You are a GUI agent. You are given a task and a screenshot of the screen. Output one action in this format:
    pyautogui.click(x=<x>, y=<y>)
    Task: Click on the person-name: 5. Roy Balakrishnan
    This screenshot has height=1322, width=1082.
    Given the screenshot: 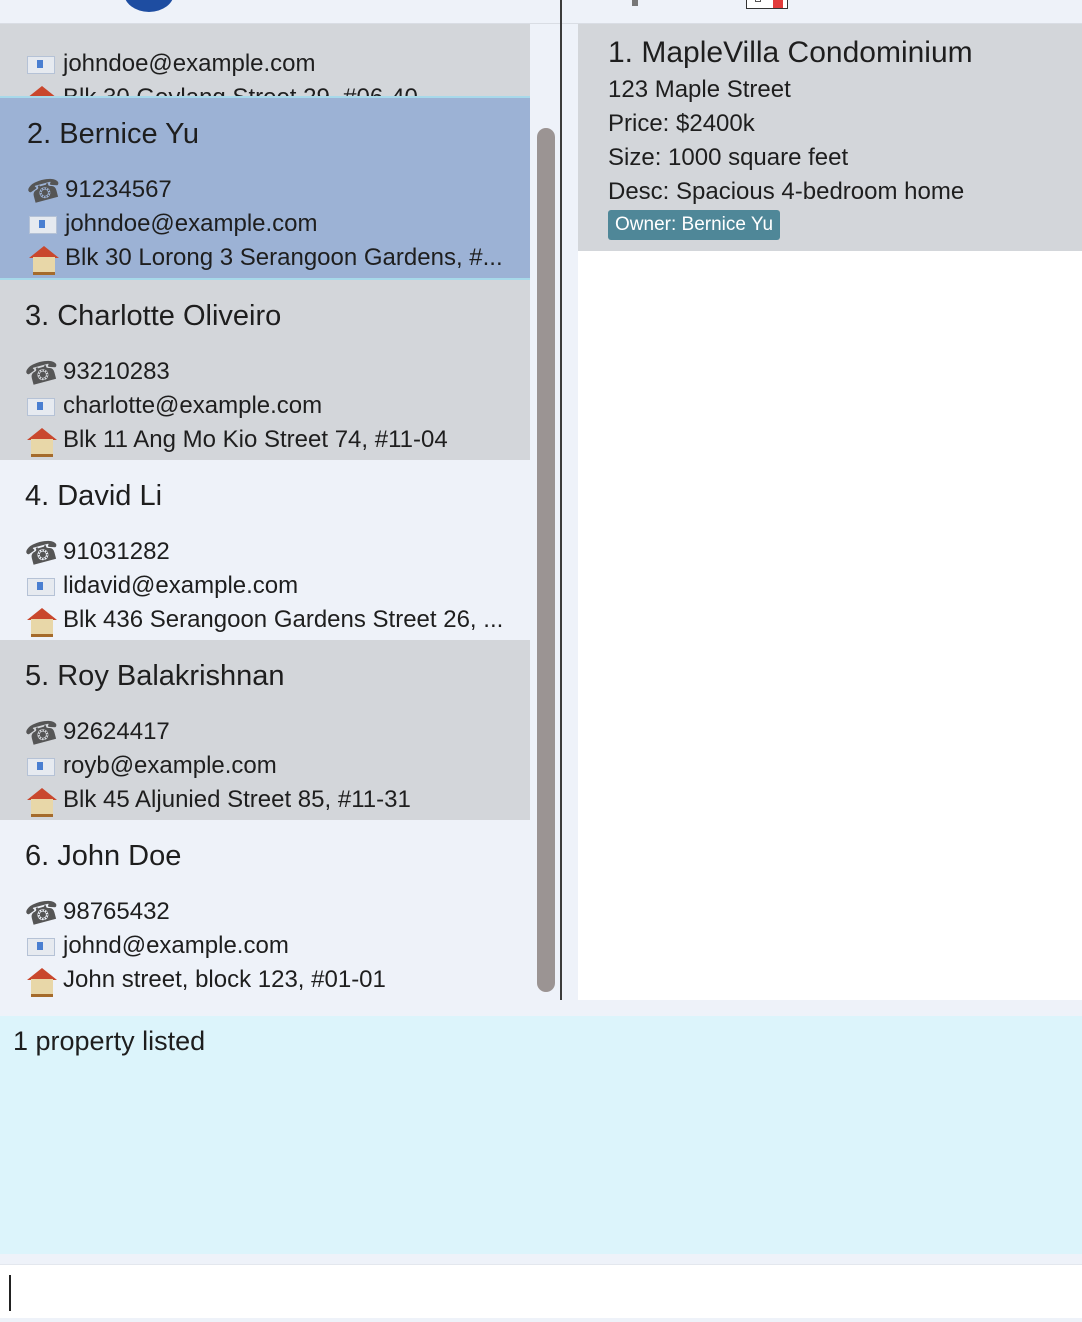 What is the action you would take?
    pyautogui.click(x=155, y=676)
    